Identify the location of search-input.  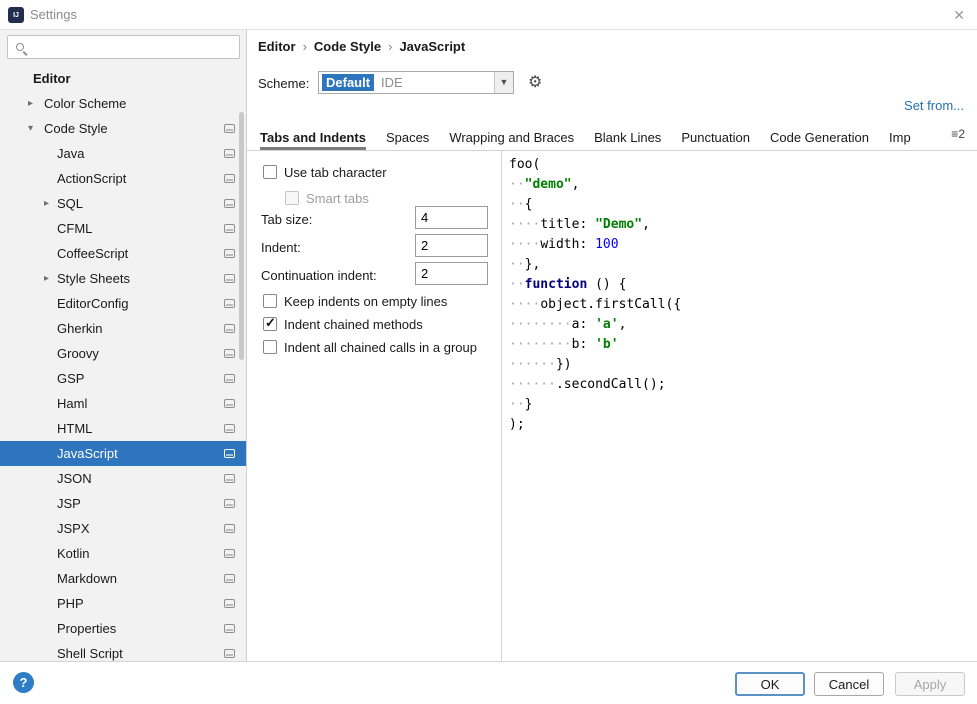
(132, 47).